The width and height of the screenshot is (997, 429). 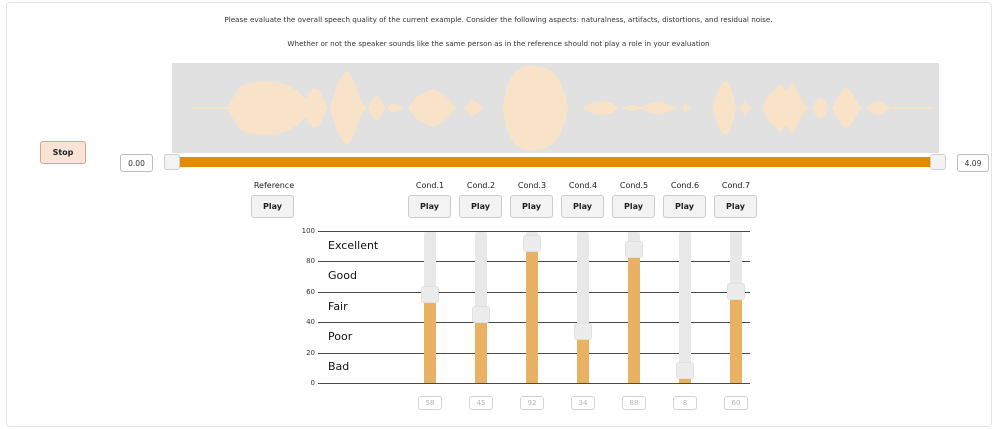 What do you see at coordinates (172, 162) in the screenshot?
I see `seek-start-handle` at bounding box center [172, 162].